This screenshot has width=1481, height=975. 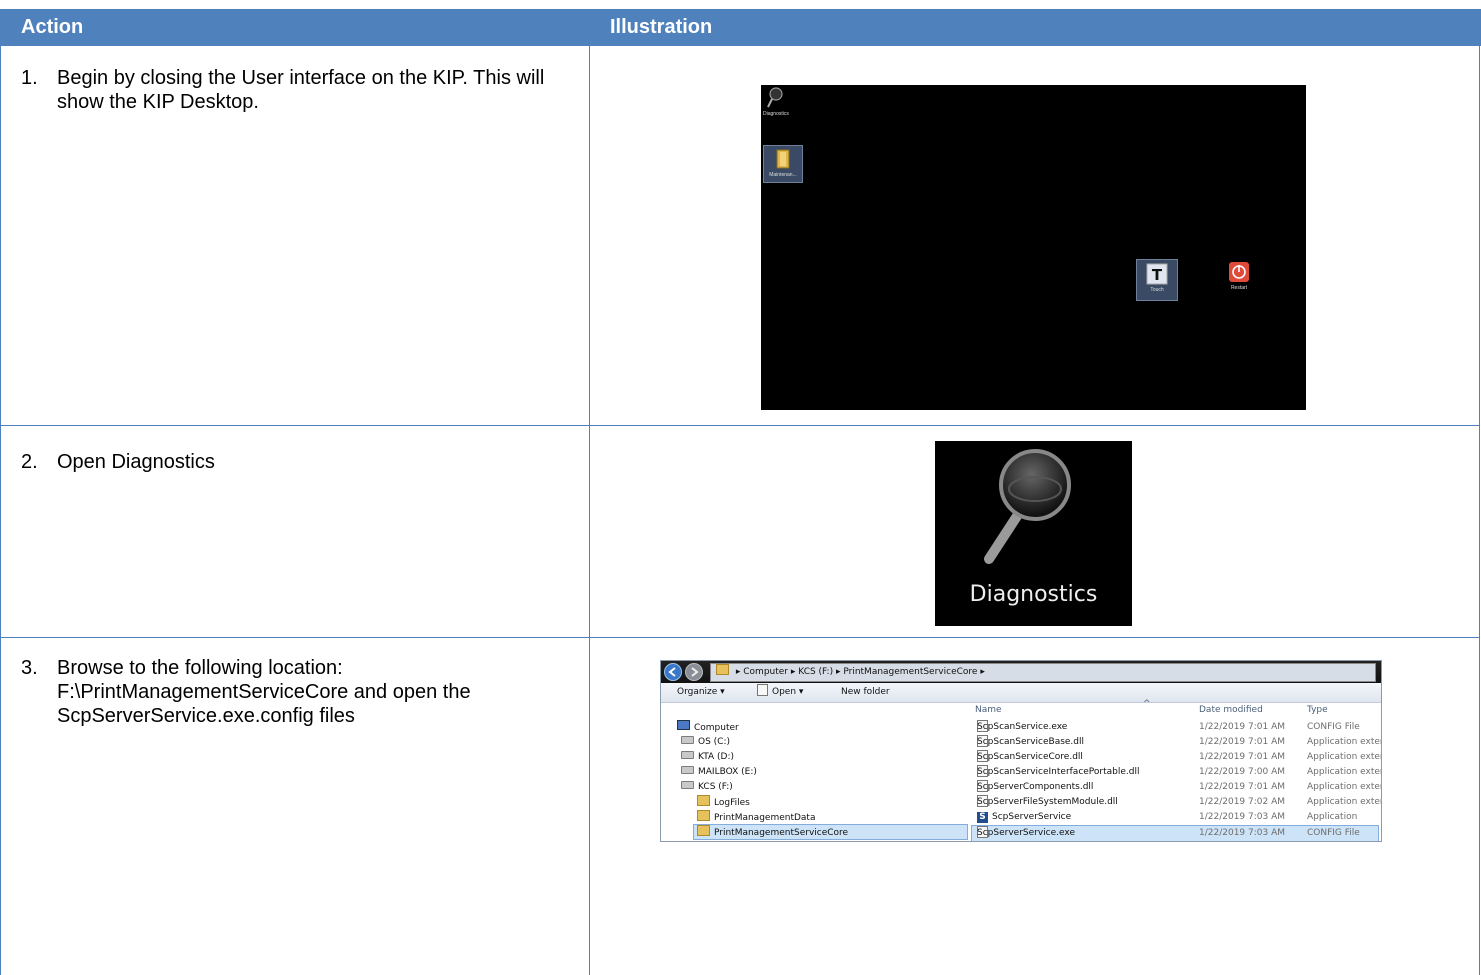 What do you see at coordinates (29, 462) in the screenshot?
I see `step-number: 2.` at bounding box center [29, 462].